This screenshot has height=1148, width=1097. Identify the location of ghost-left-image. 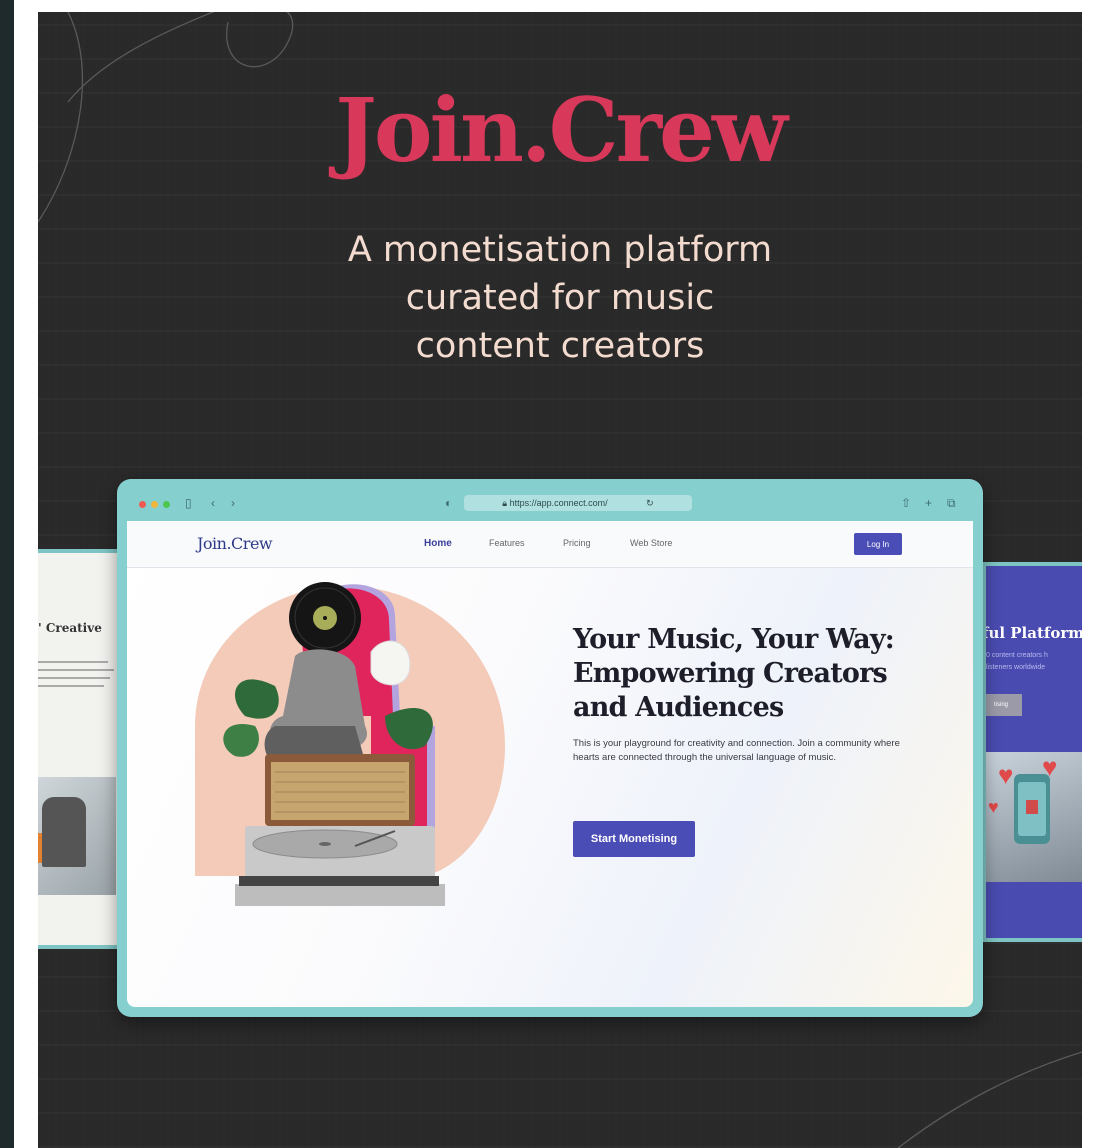
(77, 836).